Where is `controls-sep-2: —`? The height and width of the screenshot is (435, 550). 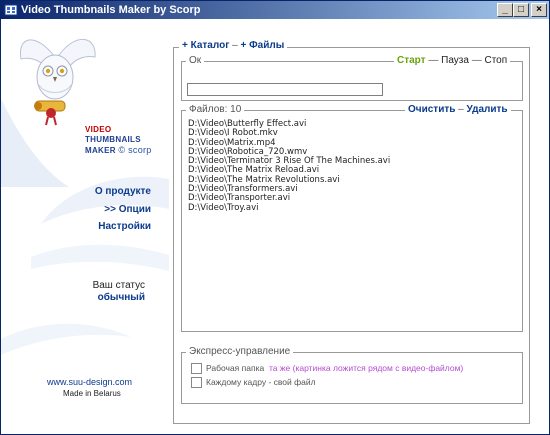
controls-sep-2: — is located at coordinates (476, 60).